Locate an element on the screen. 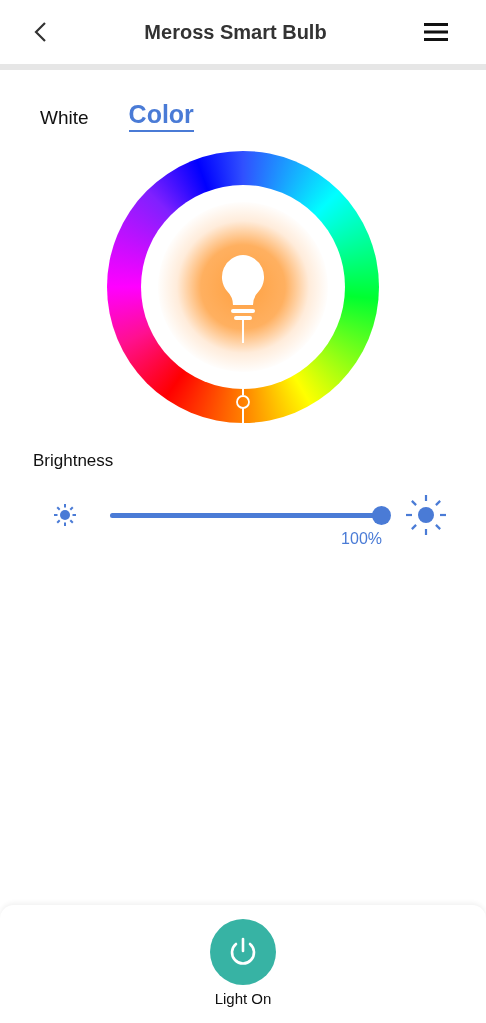  bulb-icon is located at coordinates (243, 298).